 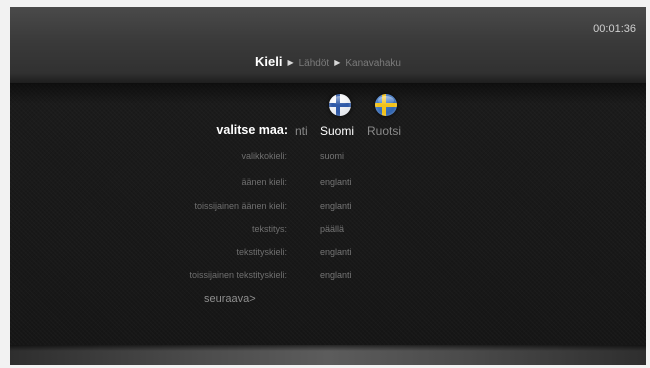 What do you see at coordinates (614, 29) in the screenshot?
I see `clock: 00:01:36` at bounding box center [614, 29].